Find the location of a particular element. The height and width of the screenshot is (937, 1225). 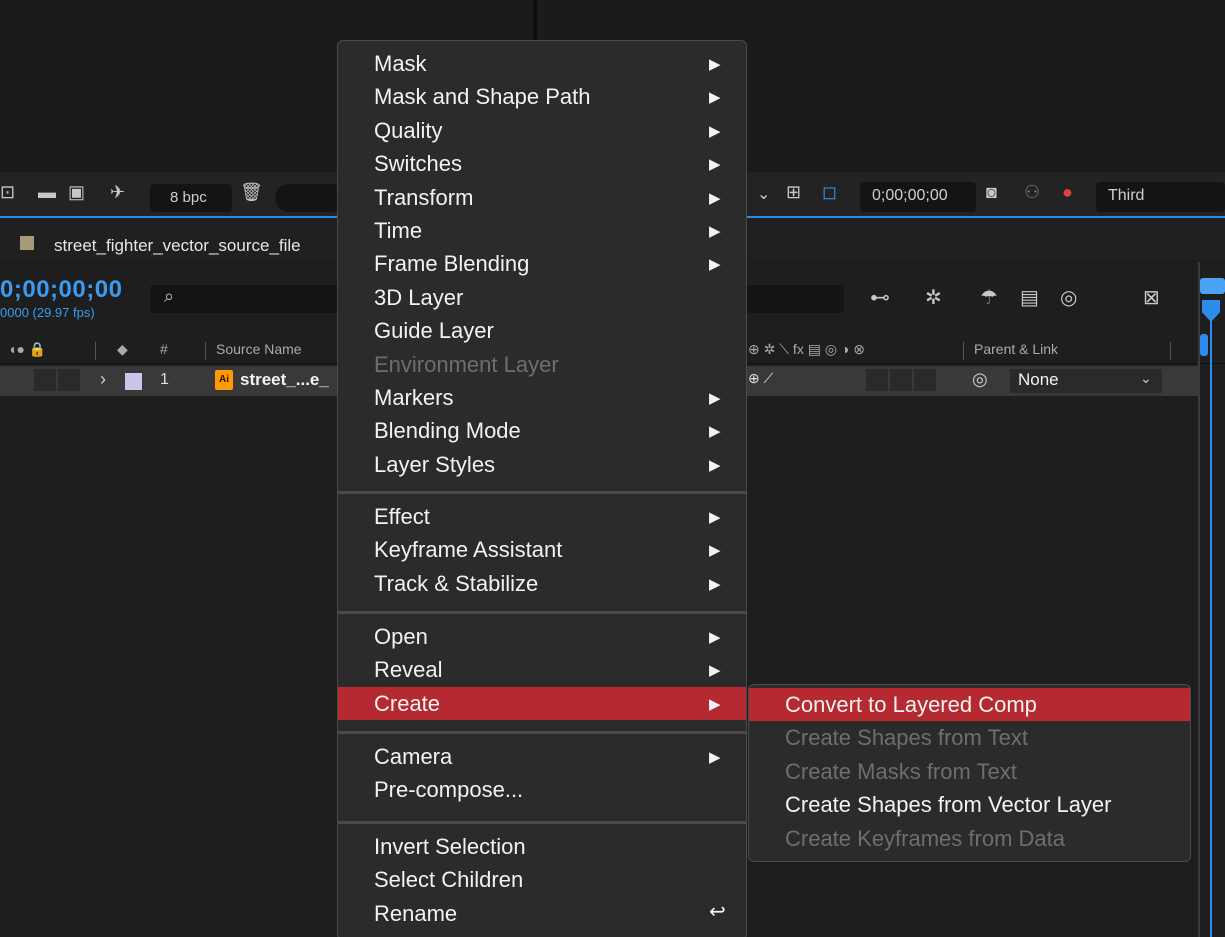

zoom-slider is located at coordinates (310, 198).